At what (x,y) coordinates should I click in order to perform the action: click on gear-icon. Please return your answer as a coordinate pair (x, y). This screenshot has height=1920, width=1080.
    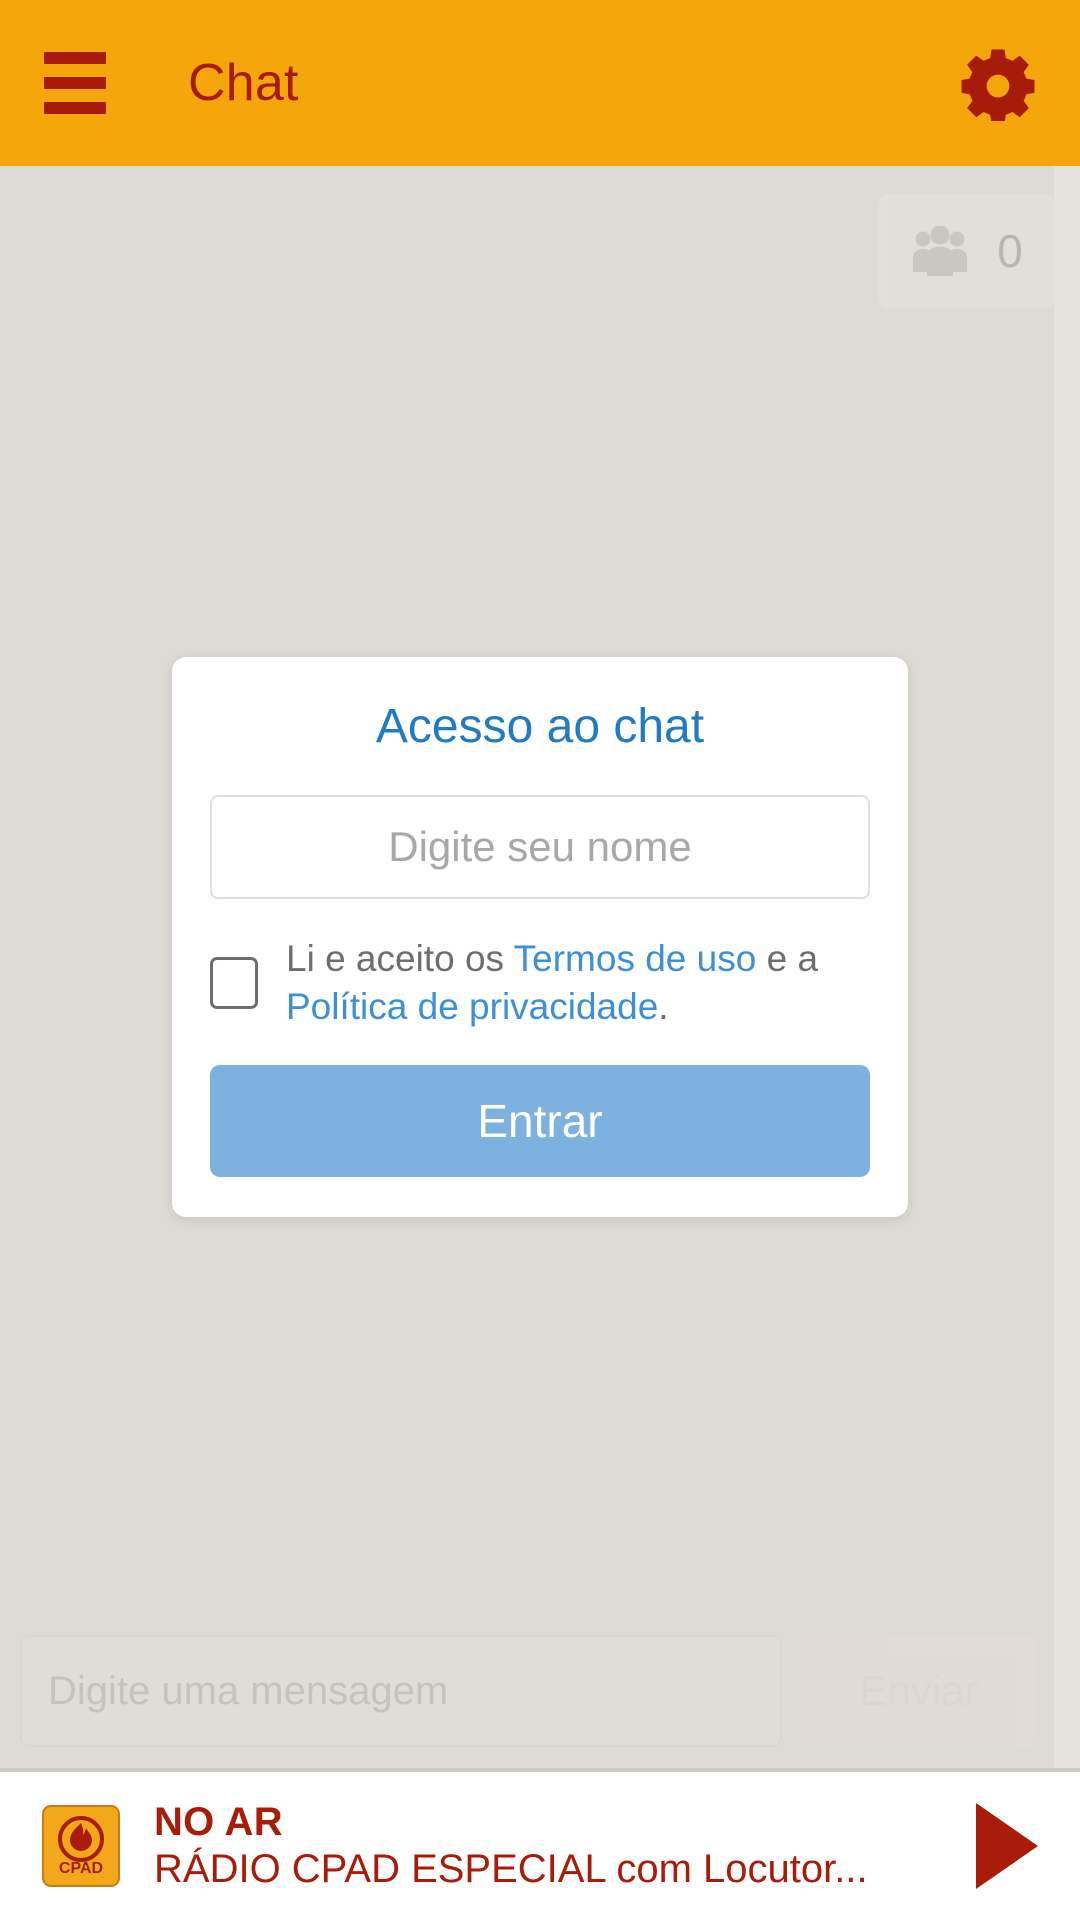
    Looking at the image, I should click on (998, 83).